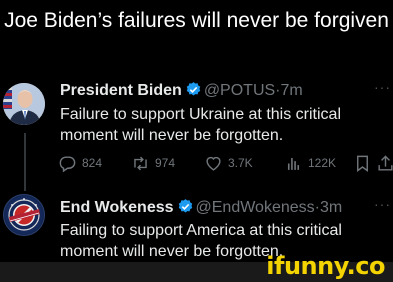 The image size is (393, 282). What do you see at coordinates (322, 163) in the screenshot?
I see `view-count: 122K` at bounding box center [322, 163].